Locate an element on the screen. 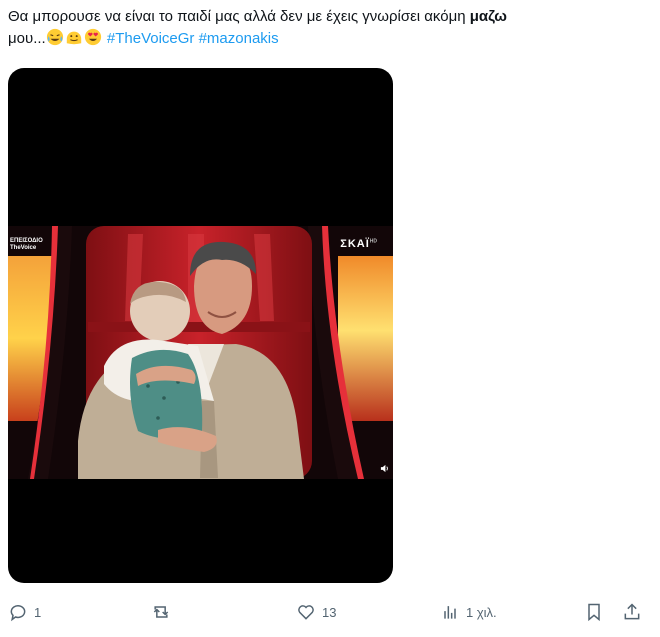  retweet-icon is located at coordinates (161, 612).